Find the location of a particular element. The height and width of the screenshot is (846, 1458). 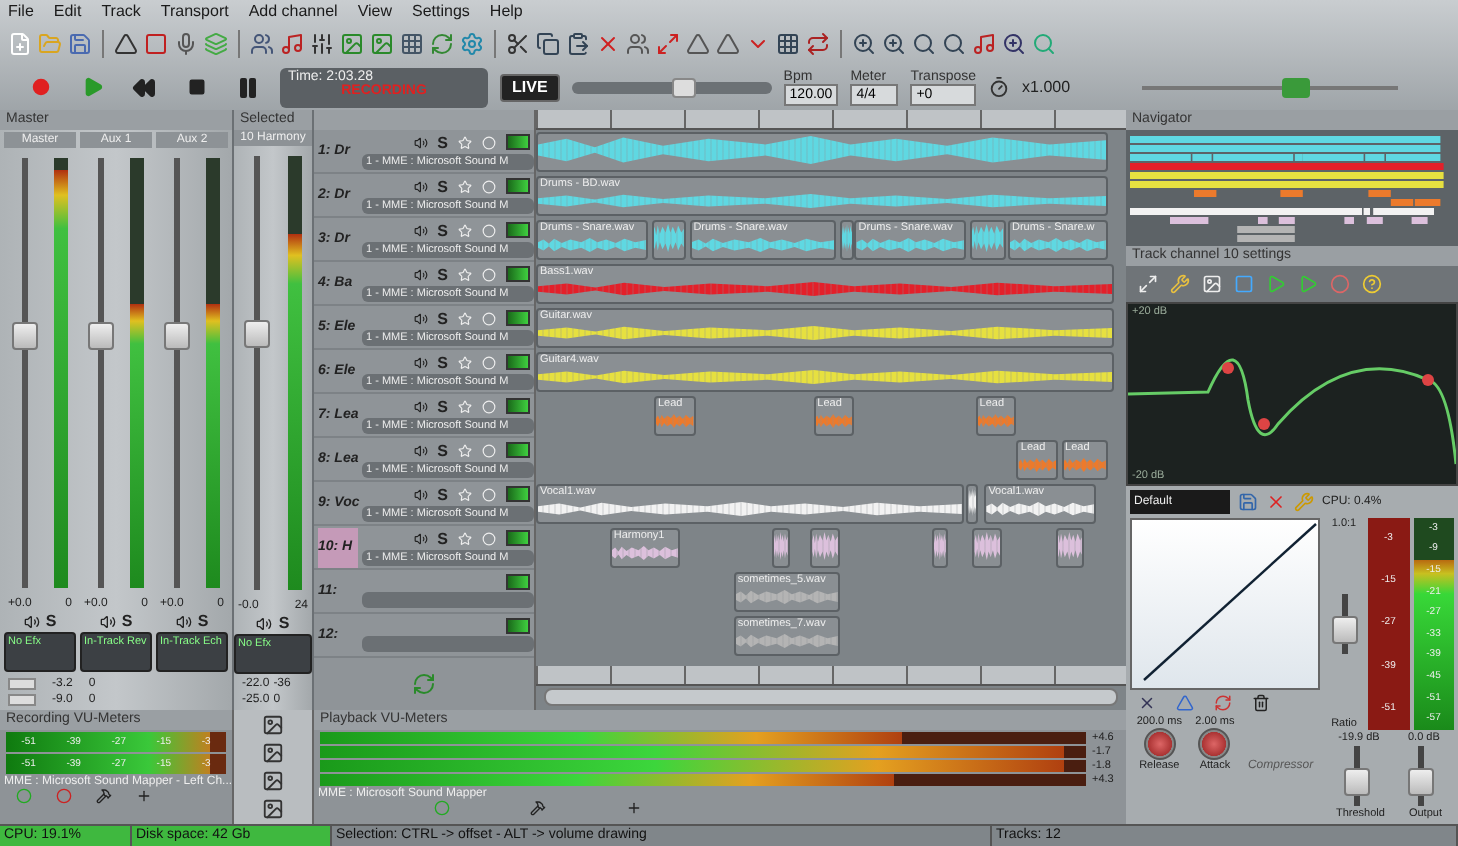

menu-item: View is located at coordinates (375, 11).